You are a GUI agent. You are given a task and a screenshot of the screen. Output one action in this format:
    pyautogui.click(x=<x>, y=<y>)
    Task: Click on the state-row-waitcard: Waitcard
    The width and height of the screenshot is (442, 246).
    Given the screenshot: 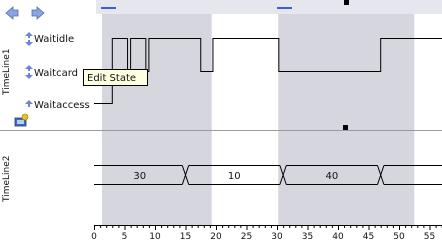 What is the action you would take?
    pyautogui.click(x=51, y=72)
    